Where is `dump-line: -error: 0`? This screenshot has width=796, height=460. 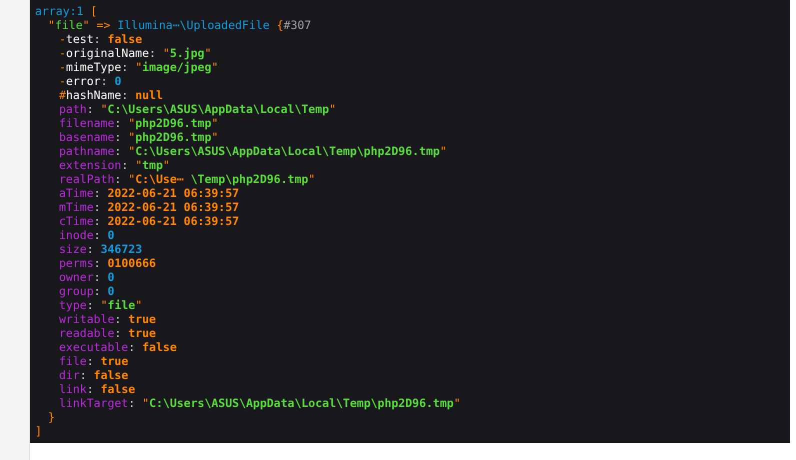
dump-line: -error: 0 is located at coordinates (90, 81).